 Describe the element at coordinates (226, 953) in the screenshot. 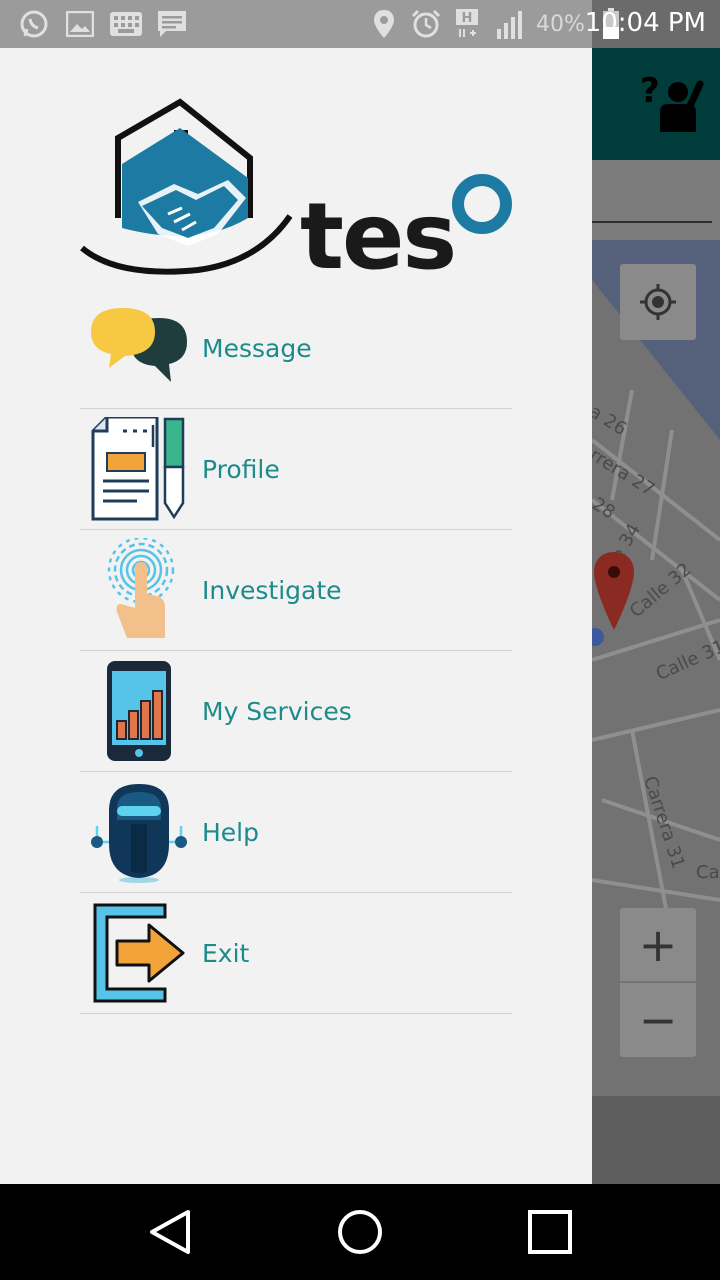

I see `menu-label: Exit` at that location.